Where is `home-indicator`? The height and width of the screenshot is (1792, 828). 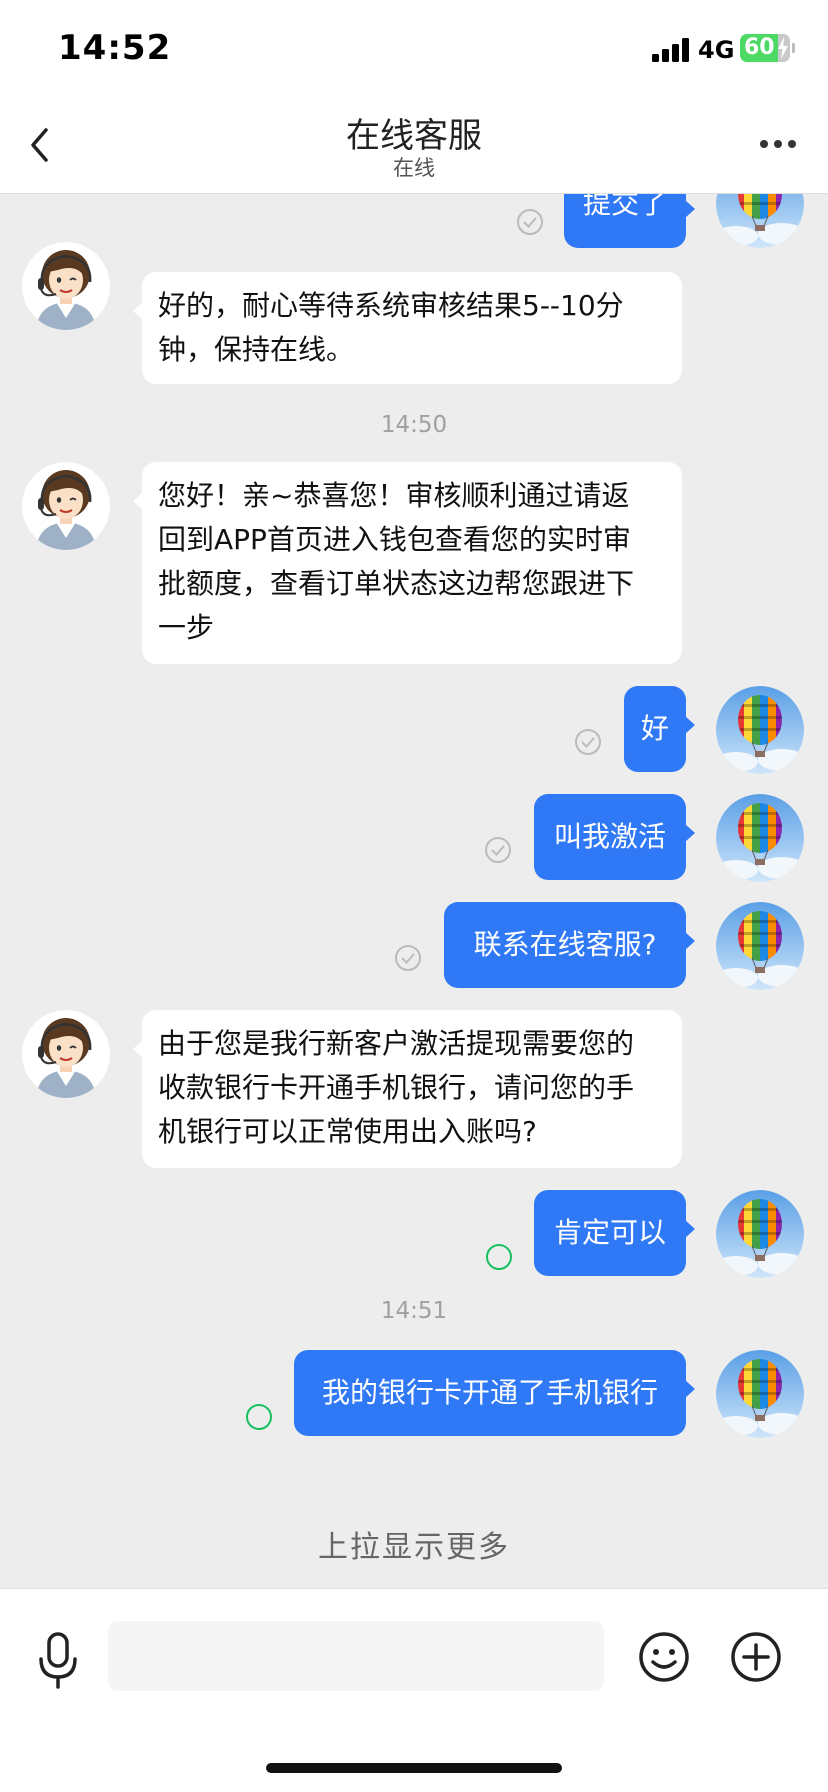
home-indicator is located at coordinates (414, 1768).